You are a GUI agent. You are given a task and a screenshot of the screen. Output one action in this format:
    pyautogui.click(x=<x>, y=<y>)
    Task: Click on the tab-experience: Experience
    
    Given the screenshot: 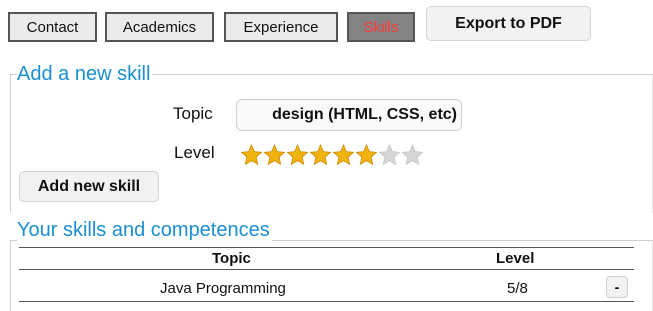 What is the action you would take?
    pyautogui.click(x=281, y=27)
    